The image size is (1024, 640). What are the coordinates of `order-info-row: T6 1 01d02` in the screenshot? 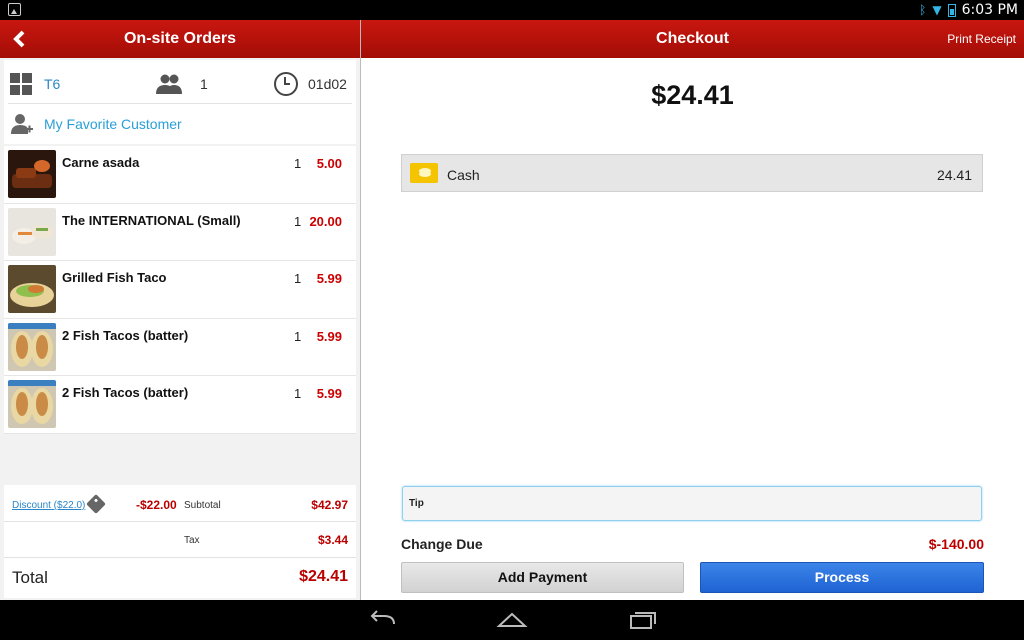 It's located at (180, 84).